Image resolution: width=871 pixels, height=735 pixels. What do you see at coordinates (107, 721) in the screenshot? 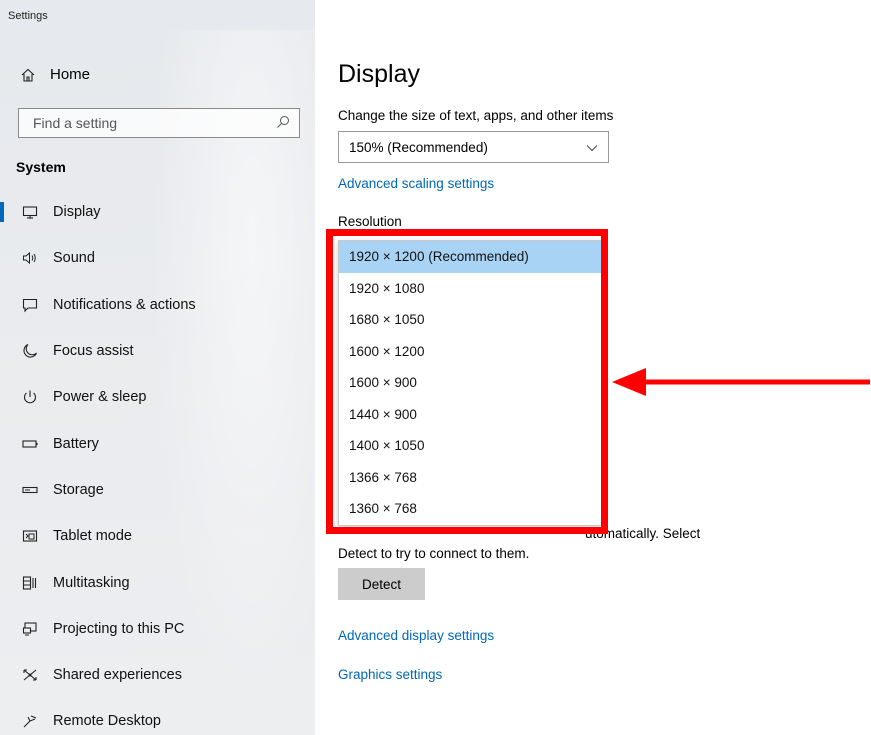
I see `sidebar-item-label: Remote Desktop` at bounding box center [107, 721].